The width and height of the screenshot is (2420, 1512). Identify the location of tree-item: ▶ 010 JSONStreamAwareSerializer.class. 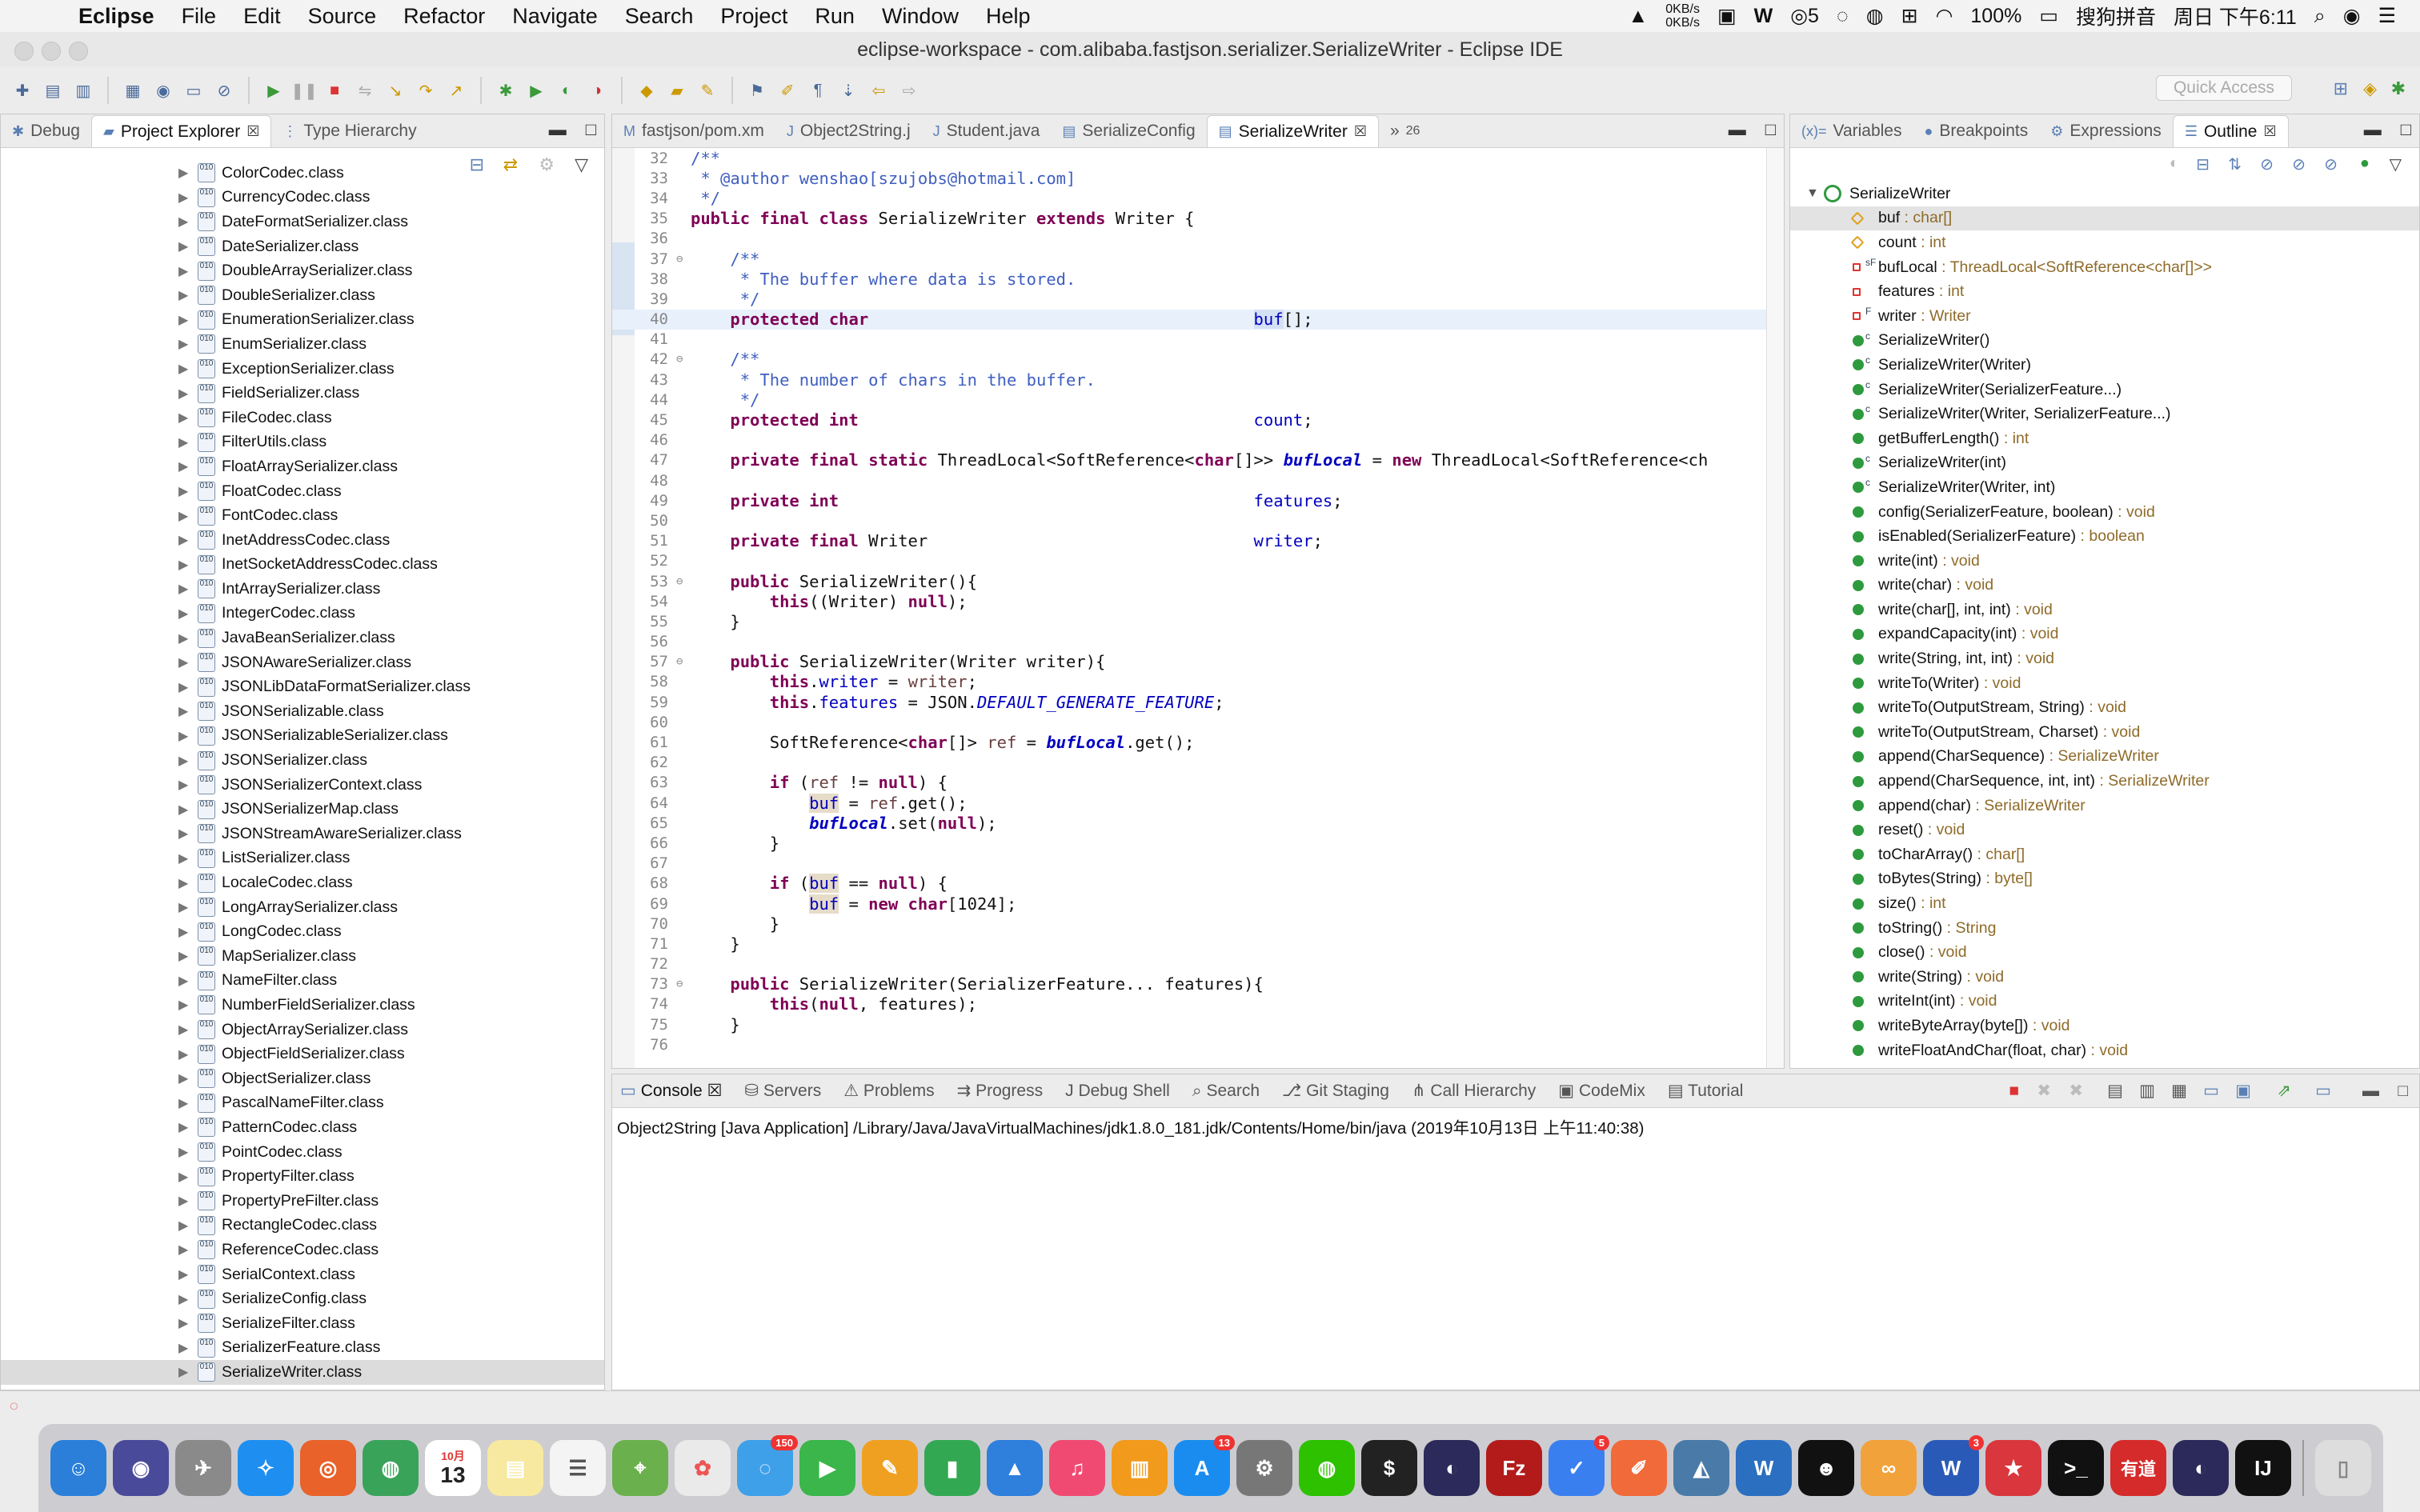
(302, 834).